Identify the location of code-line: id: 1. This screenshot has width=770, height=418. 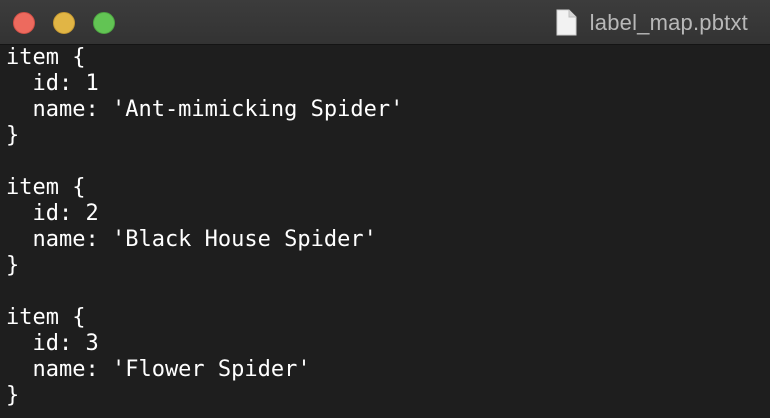
(52, 83).